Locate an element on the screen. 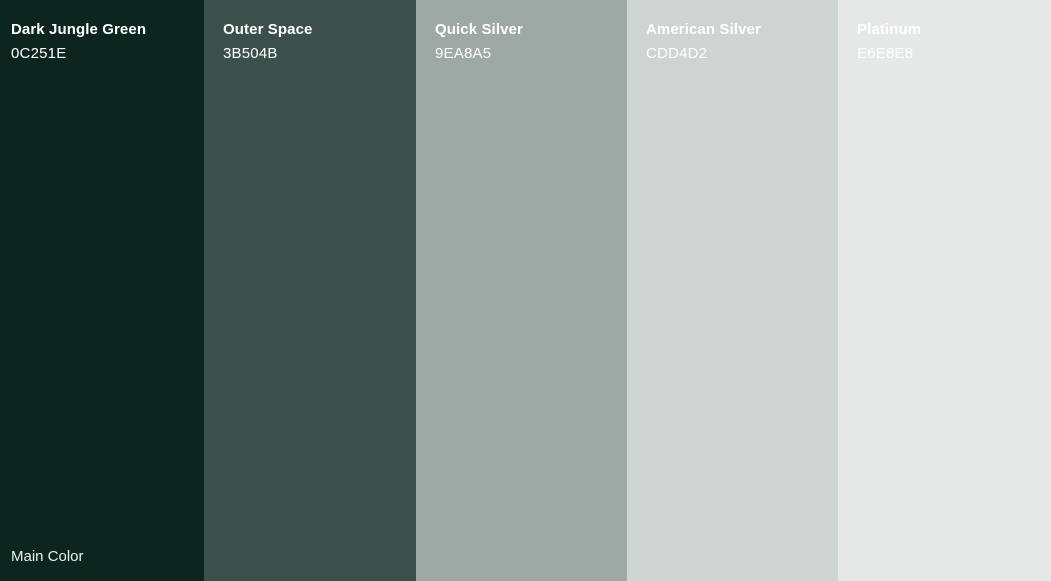  main-color-label: Main Color is located at coordinates (47, 556).